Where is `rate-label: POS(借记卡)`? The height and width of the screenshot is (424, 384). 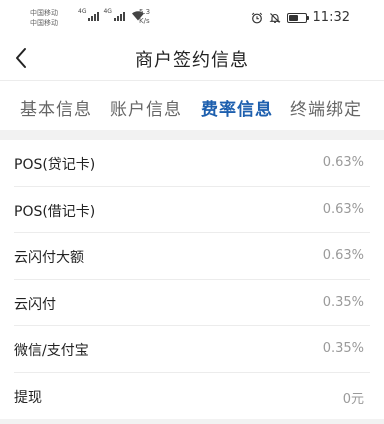
rate-label: POS(借记卡) is located at coordinates (55, 211).